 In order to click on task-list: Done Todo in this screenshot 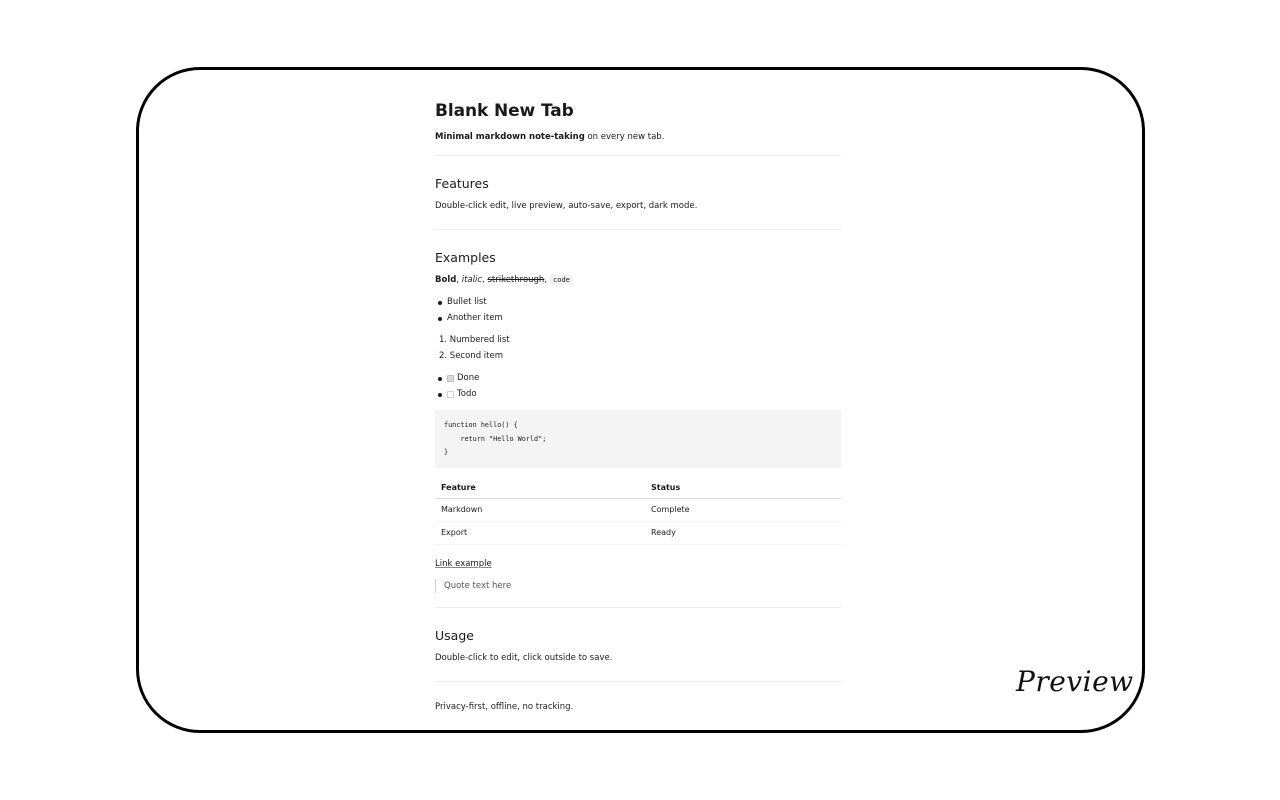, I will do `click(638, 386)`.